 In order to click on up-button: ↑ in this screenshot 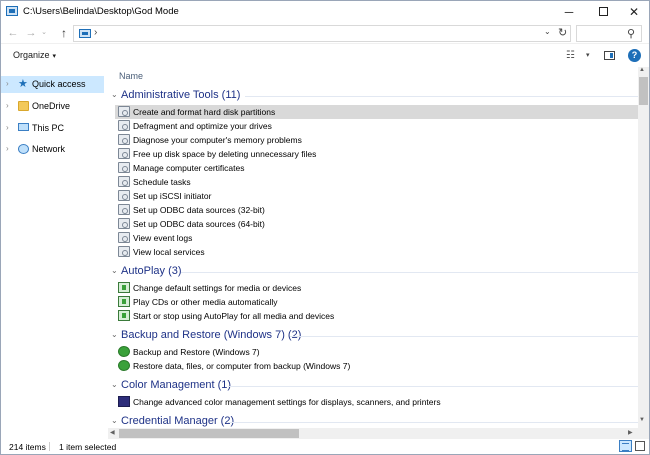, I will do `click(64, 33)`.